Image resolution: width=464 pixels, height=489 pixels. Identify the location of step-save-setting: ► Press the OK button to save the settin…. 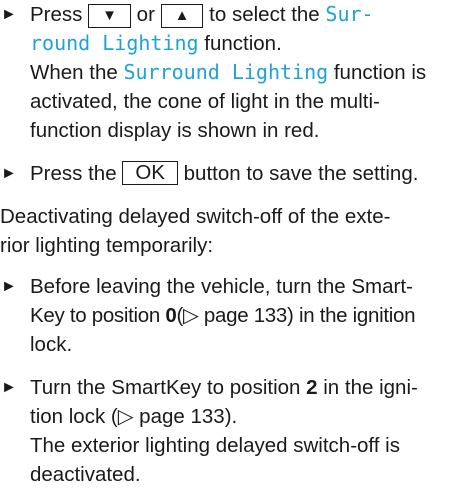
(232, 173).